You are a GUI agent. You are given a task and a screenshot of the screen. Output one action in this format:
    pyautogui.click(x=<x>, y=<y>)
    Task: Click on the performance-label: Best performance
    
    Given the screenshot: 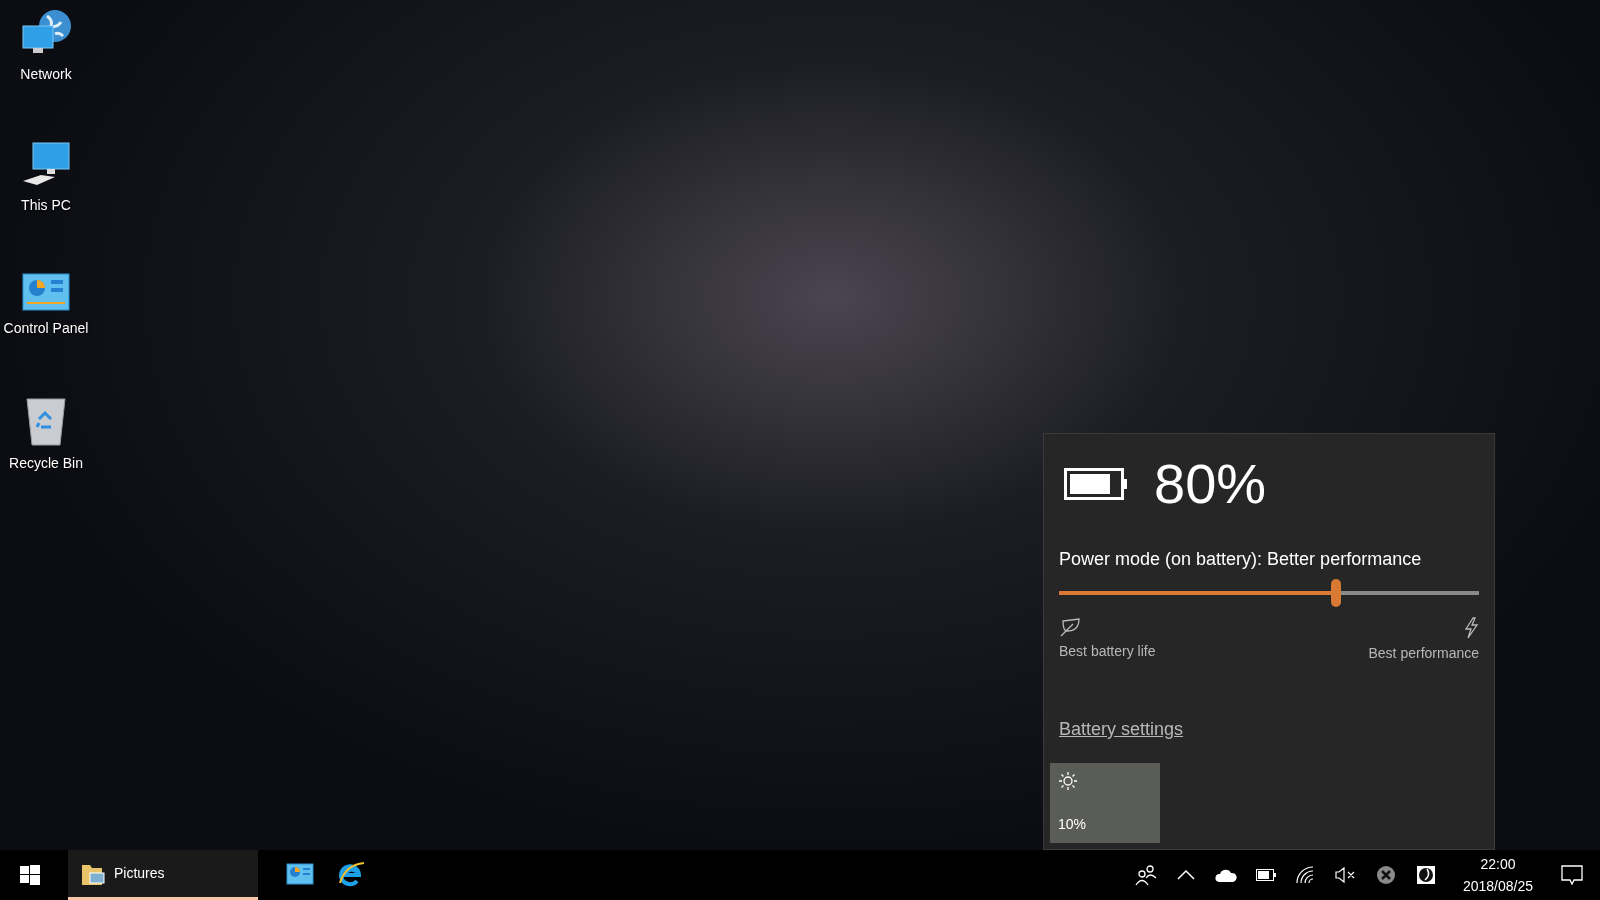 What is the action you would take?
    pyautogui.click(x=1423, y=653)
    